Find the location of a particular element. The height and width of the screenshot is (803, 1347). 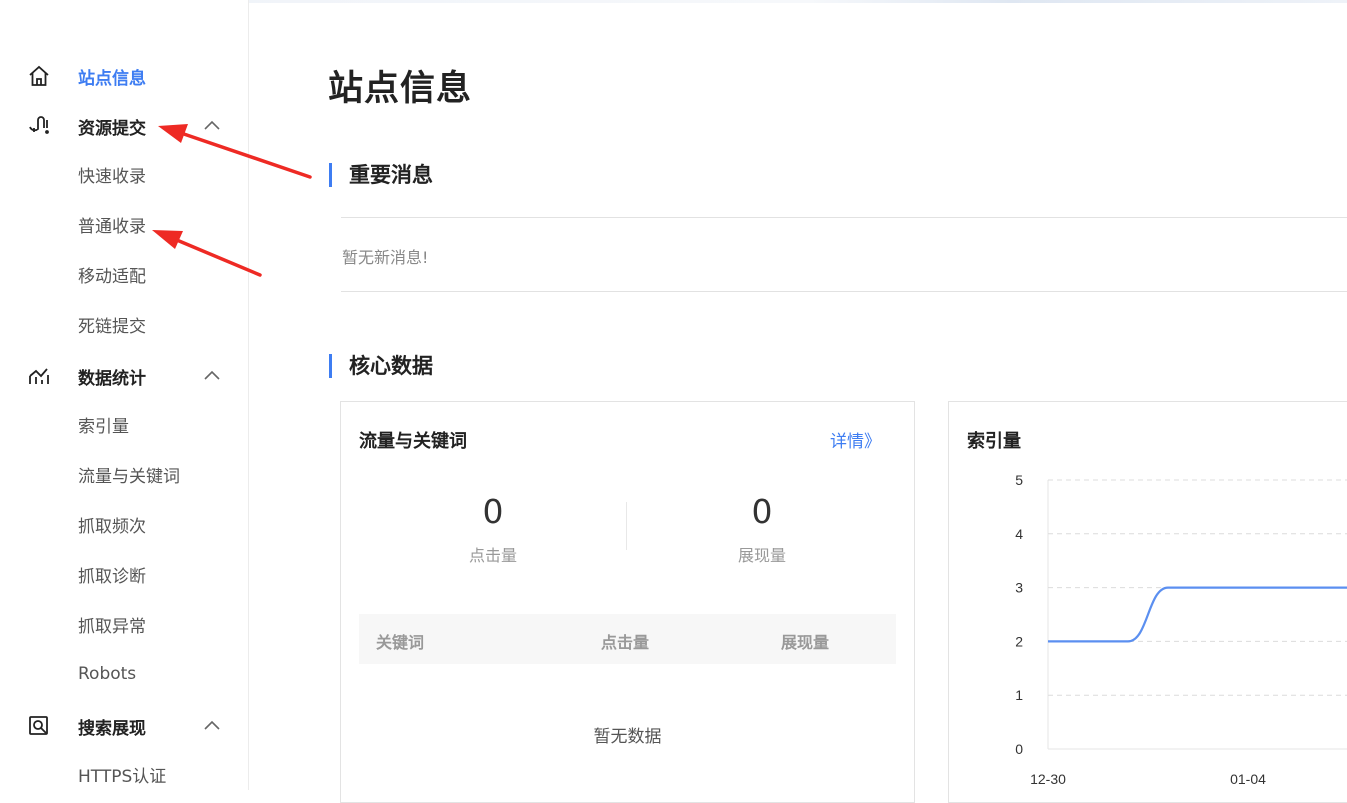

metric-divider is located at coordinates (626, 526).